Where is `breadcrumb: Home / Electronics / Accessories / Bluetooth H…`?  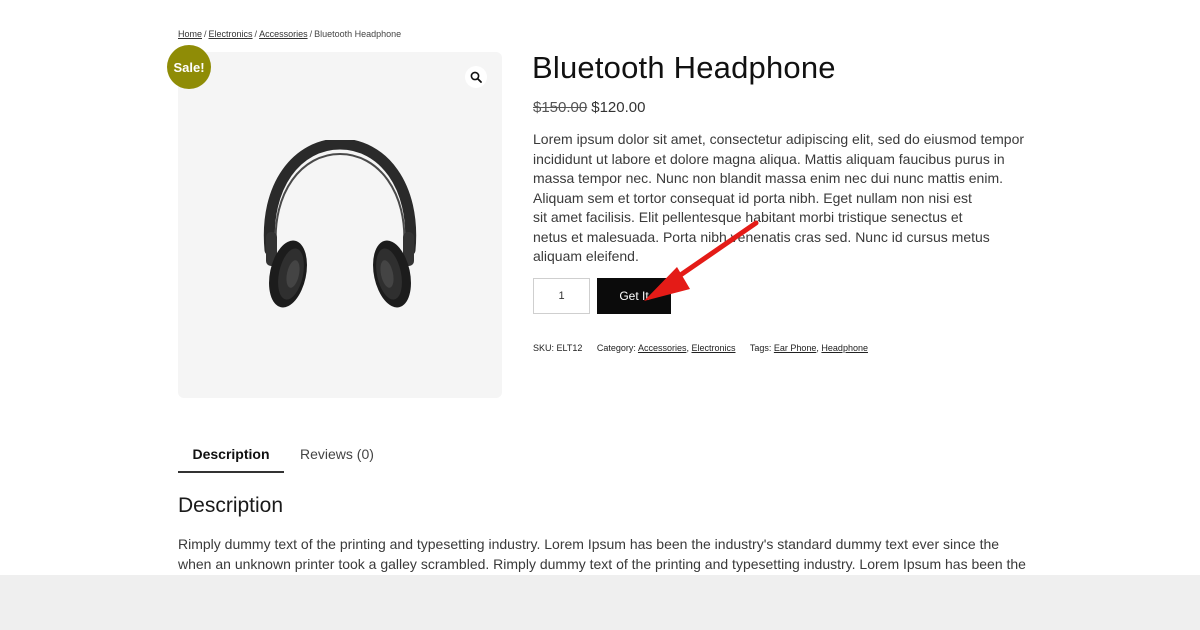 breadcrumb: Home / Electronics / Accessories / Bluetooth H… is located at coordinates (289, 34).